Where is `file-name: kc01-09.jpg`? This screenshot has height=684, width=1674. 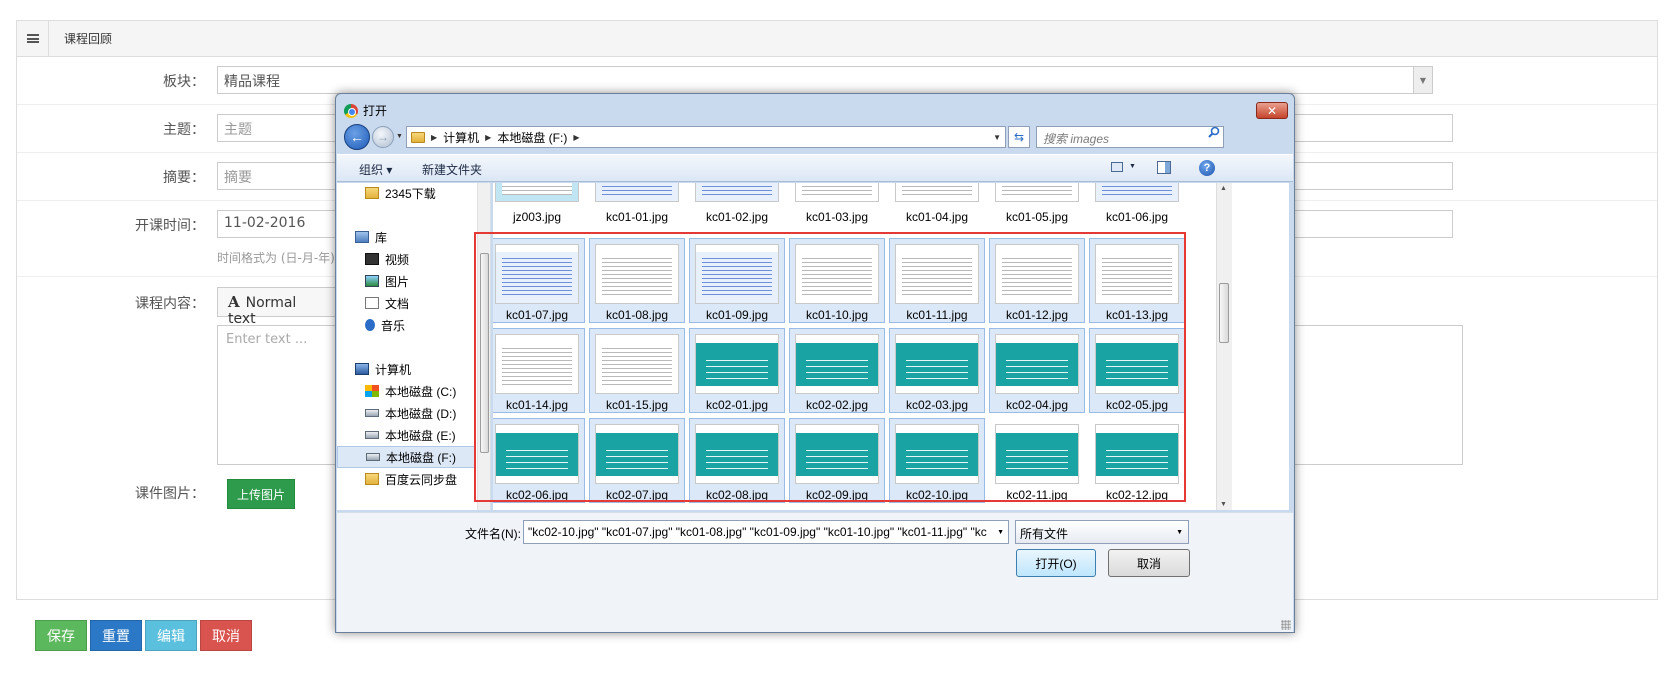
file-name: kc01-09.jpg is located at coordinates (737, 315).